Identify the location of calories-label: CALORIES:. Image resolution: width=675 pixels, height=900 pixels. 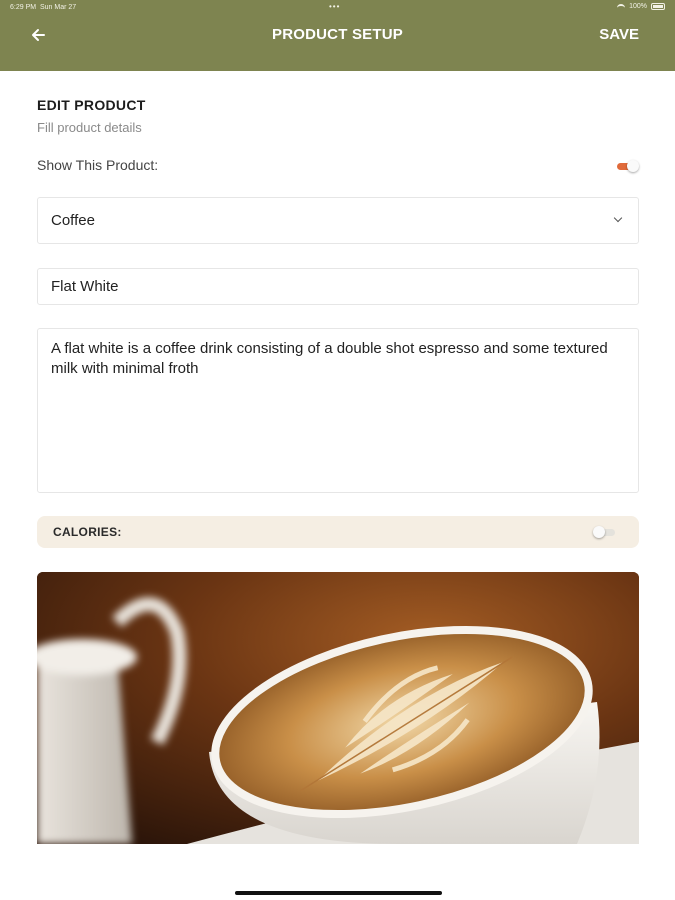
(87, 532).